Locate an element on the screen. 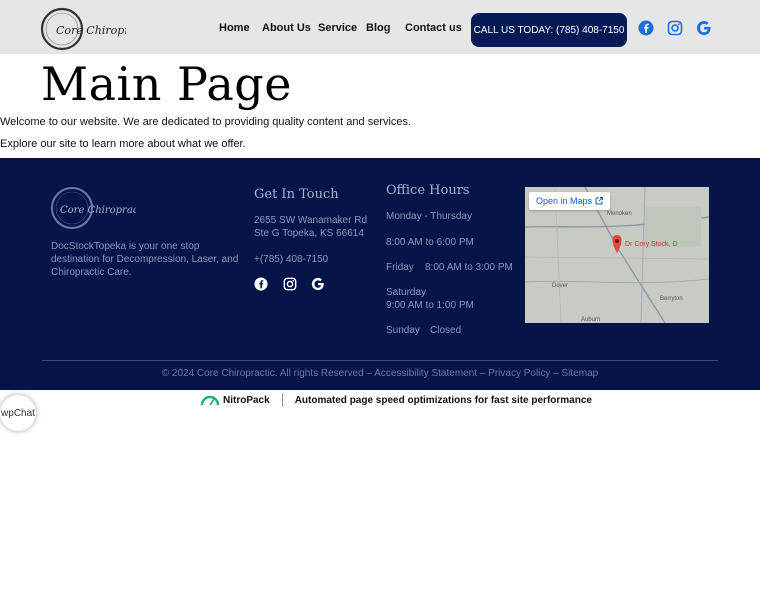 This screenshot has height=600, width=760. nitropack-brand: NitroPack is located at coordinates (246, 400).